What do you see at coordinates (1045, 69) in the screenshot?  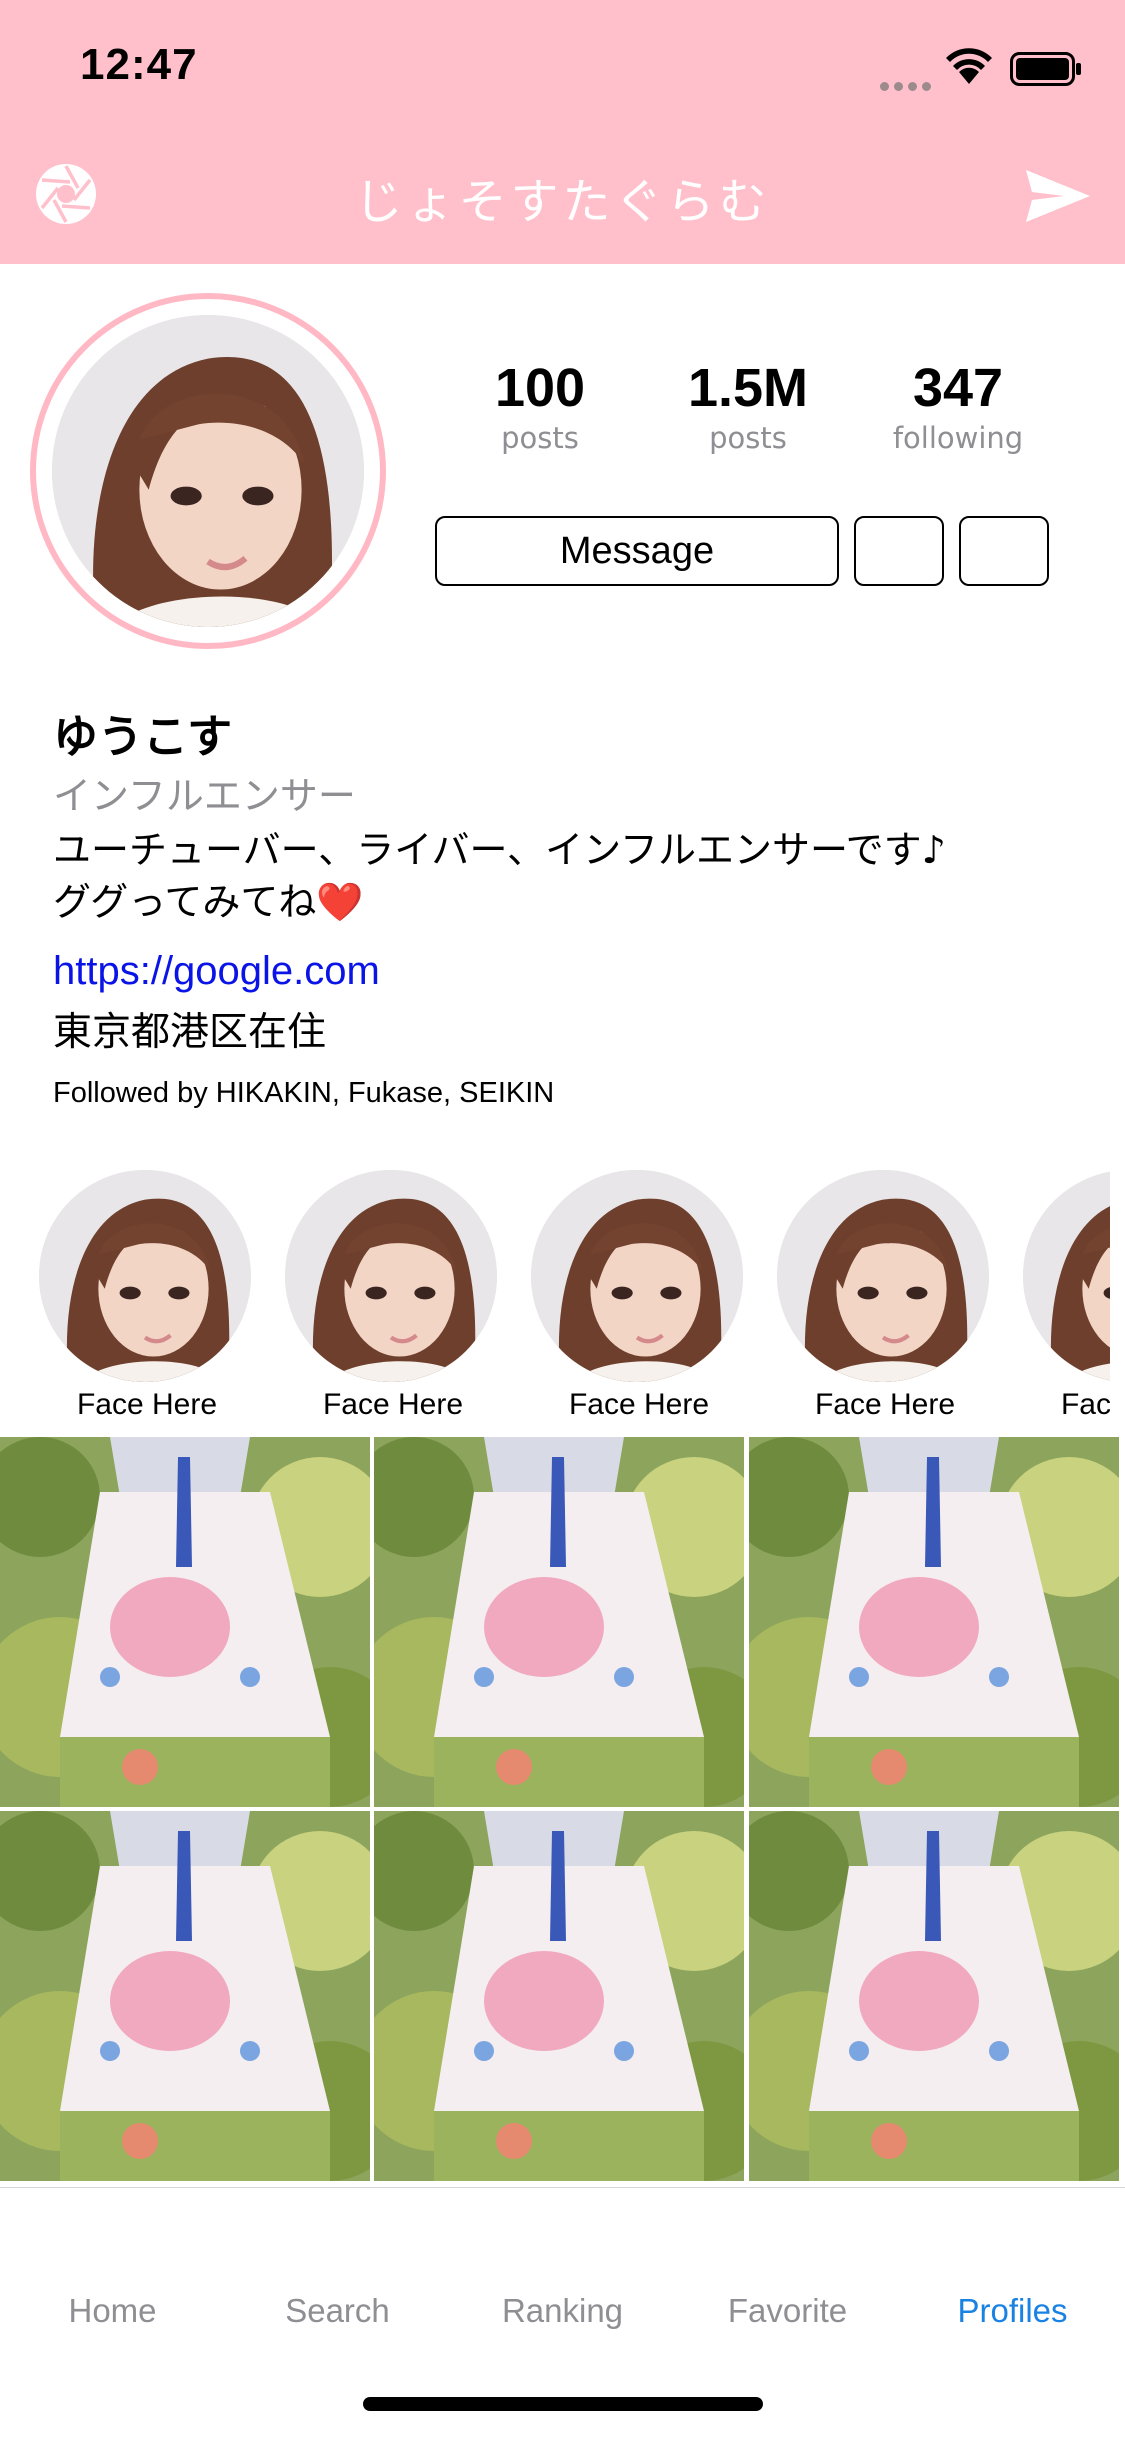 I see `battery-icon` at bounding box center [1045, 69].